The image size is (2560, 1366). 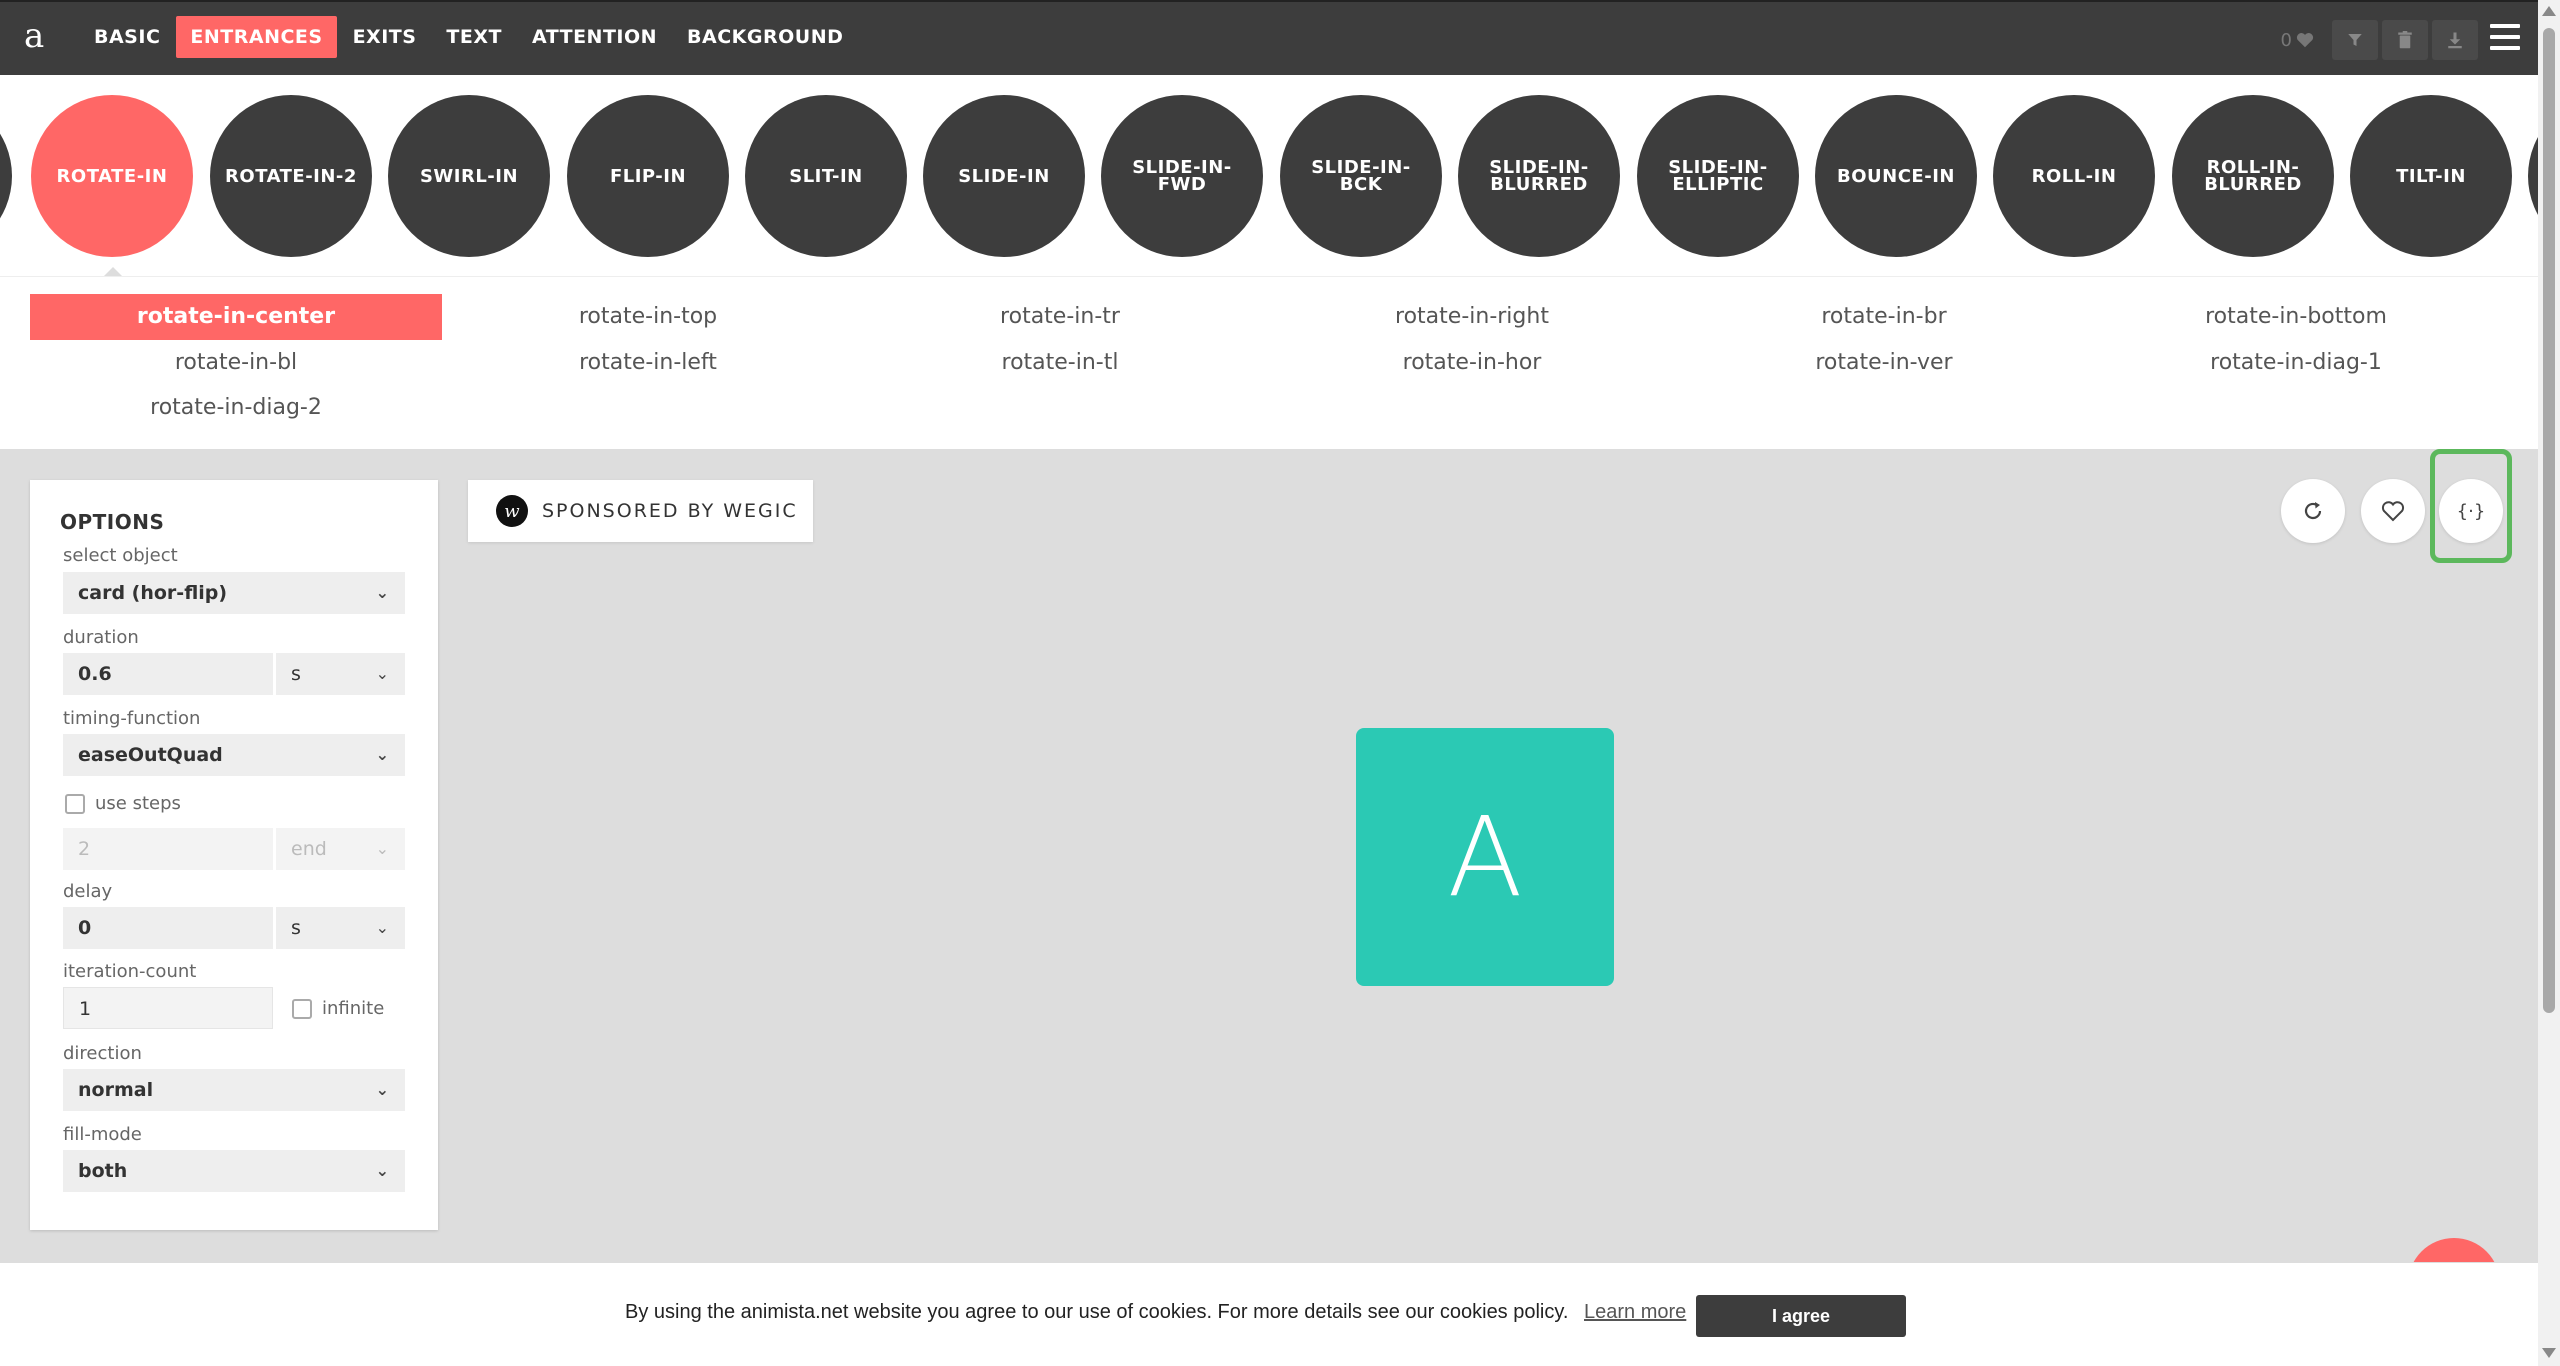 I want to click on duration-unit-value: s, so click(x=296, y=674).